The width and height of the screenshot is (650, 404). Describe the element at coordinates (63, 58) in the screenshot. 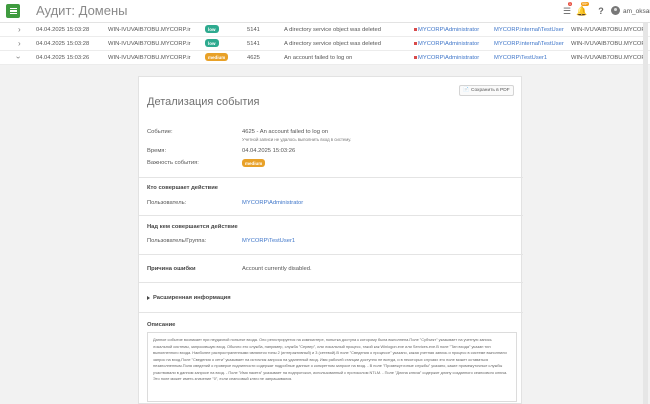

I see `cell-time: 04.04.2025 15:03:26` at that location.